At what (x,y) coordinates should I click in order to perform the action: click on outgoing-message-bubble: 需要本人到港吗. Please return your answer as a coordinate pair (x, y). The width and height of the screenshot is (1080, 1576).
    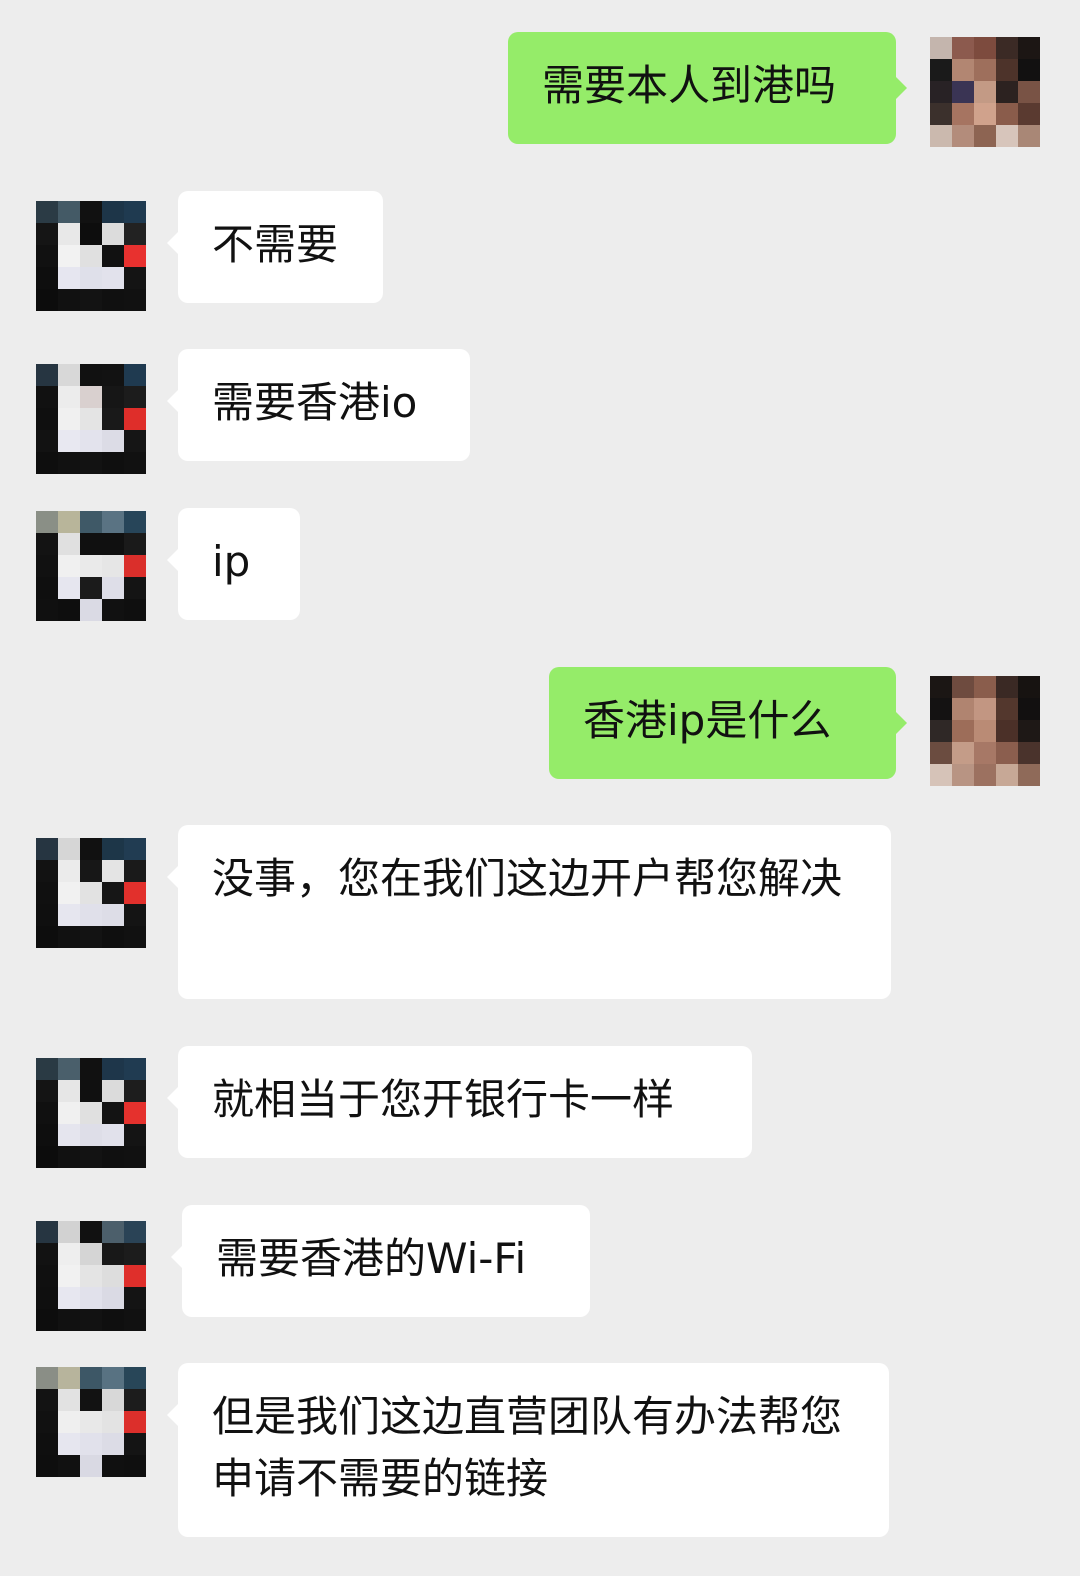
    Looking at the image, I should click on (707, 88).